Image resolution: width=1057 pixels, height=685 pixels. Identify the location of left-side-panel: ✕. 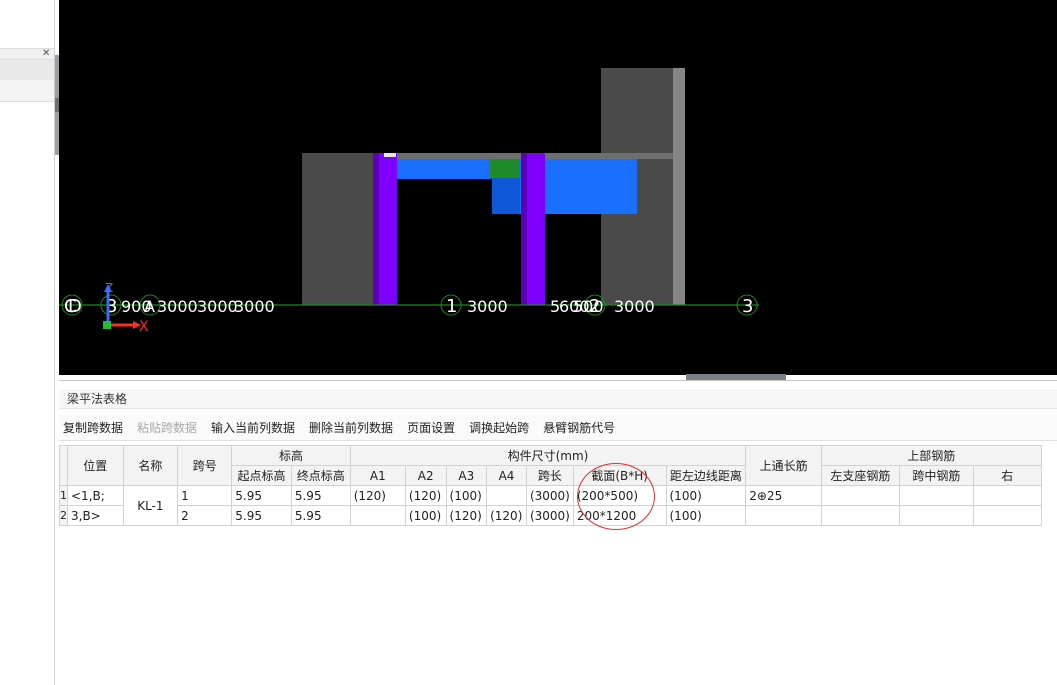
(29, 342).